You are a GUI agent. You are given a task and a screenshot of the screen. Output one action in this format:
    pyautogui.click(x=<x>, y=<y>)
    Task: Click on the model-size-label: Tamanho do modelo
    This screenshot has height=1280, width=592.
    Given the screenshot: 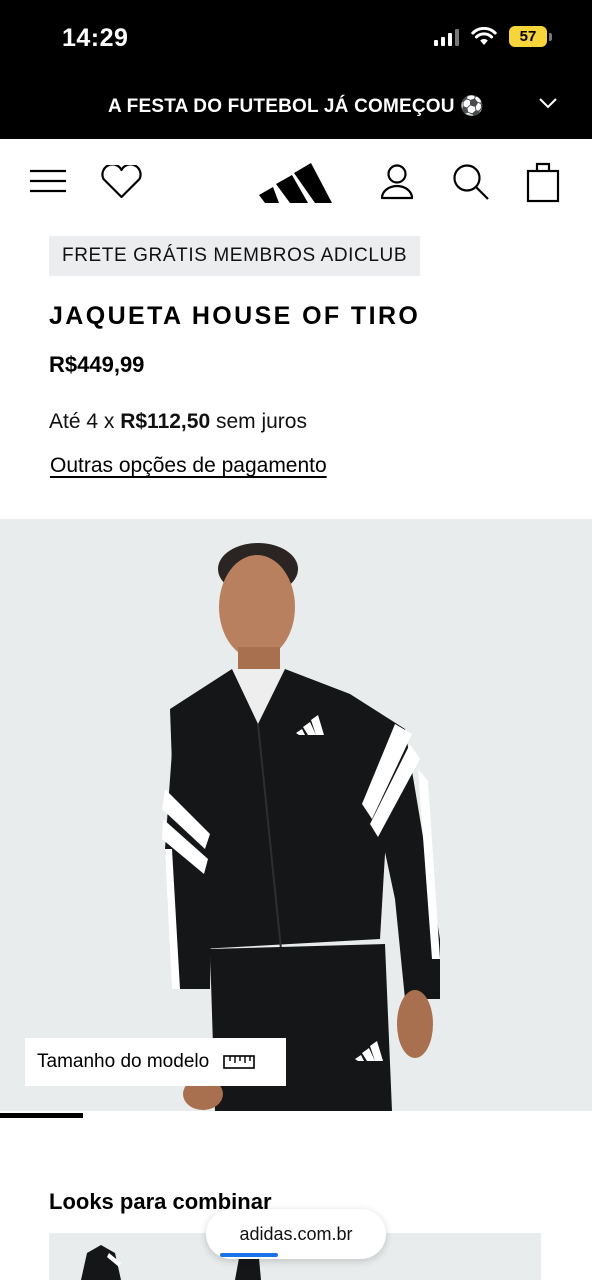 What is the action you would take?
    pyautogui.click(x=123, y=1061)
    